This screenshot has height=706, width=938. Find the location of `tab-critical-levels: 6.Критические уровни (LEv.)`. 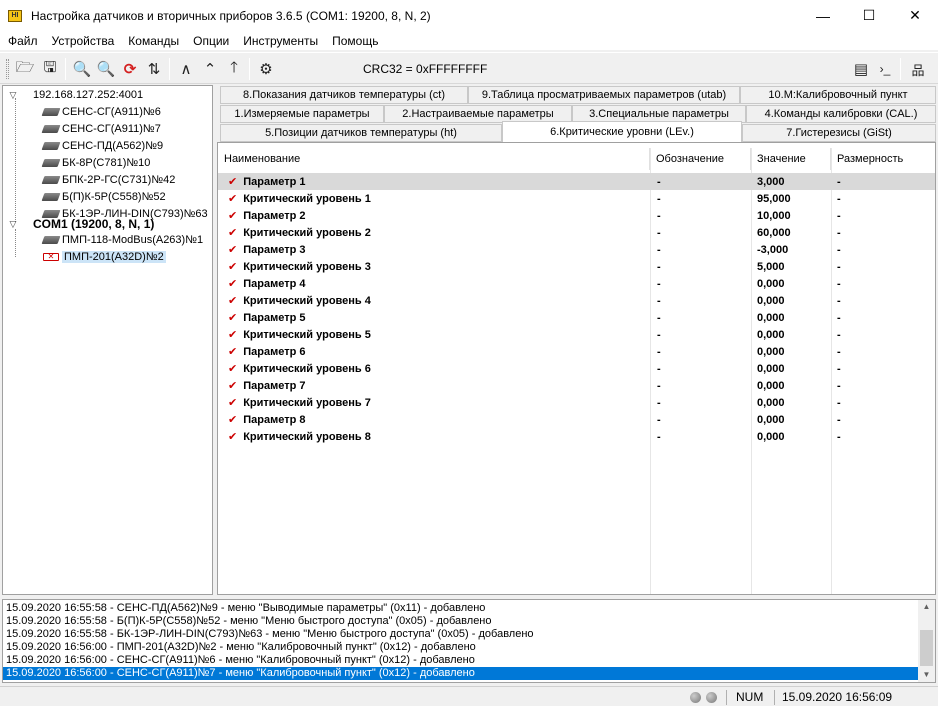

tab-critical-levels: 6.Критические уровни (LEv.) is located at coordinates (622, 131).